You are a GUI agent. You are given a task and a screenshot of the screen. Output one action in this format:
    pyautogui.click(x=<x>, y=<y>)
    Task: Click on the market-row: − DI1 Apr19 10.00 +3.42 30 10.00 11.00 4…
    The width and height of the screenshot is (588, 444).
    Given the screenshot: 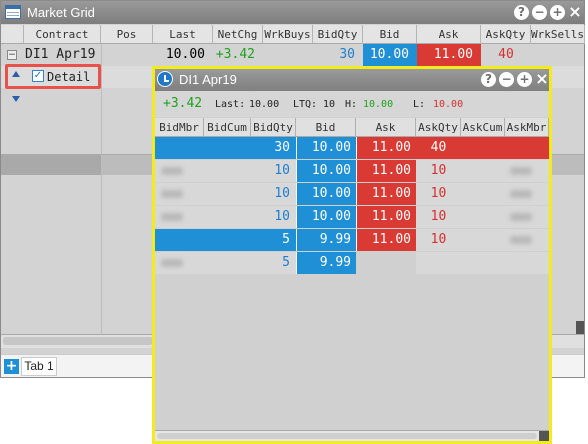 What is the action you would take?
    pyautogui.click(x=292, y=55)
    